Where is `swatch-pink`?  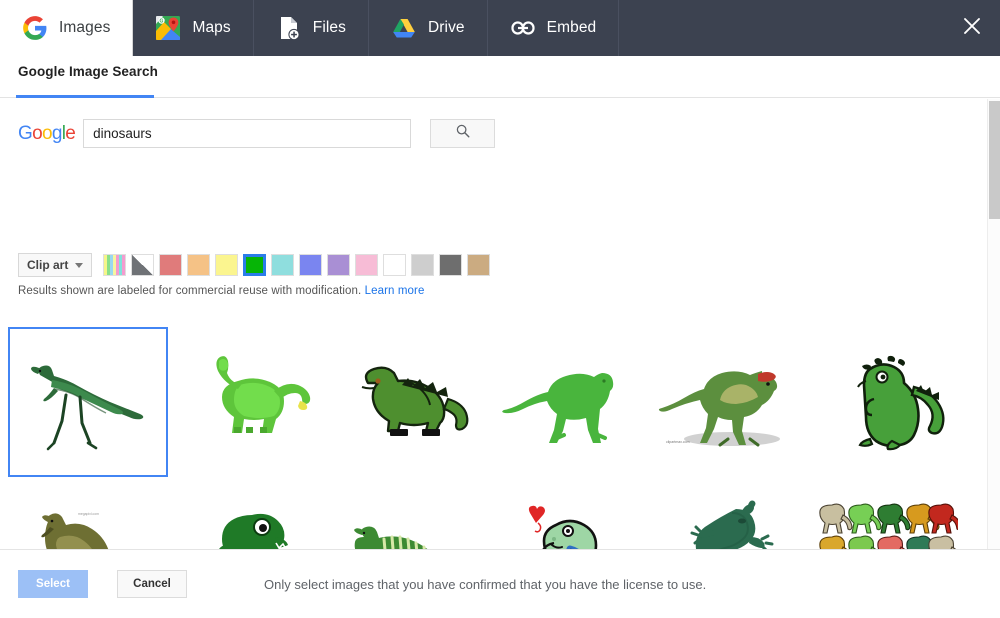 swatch-pink is located at coordinates (367, 265).